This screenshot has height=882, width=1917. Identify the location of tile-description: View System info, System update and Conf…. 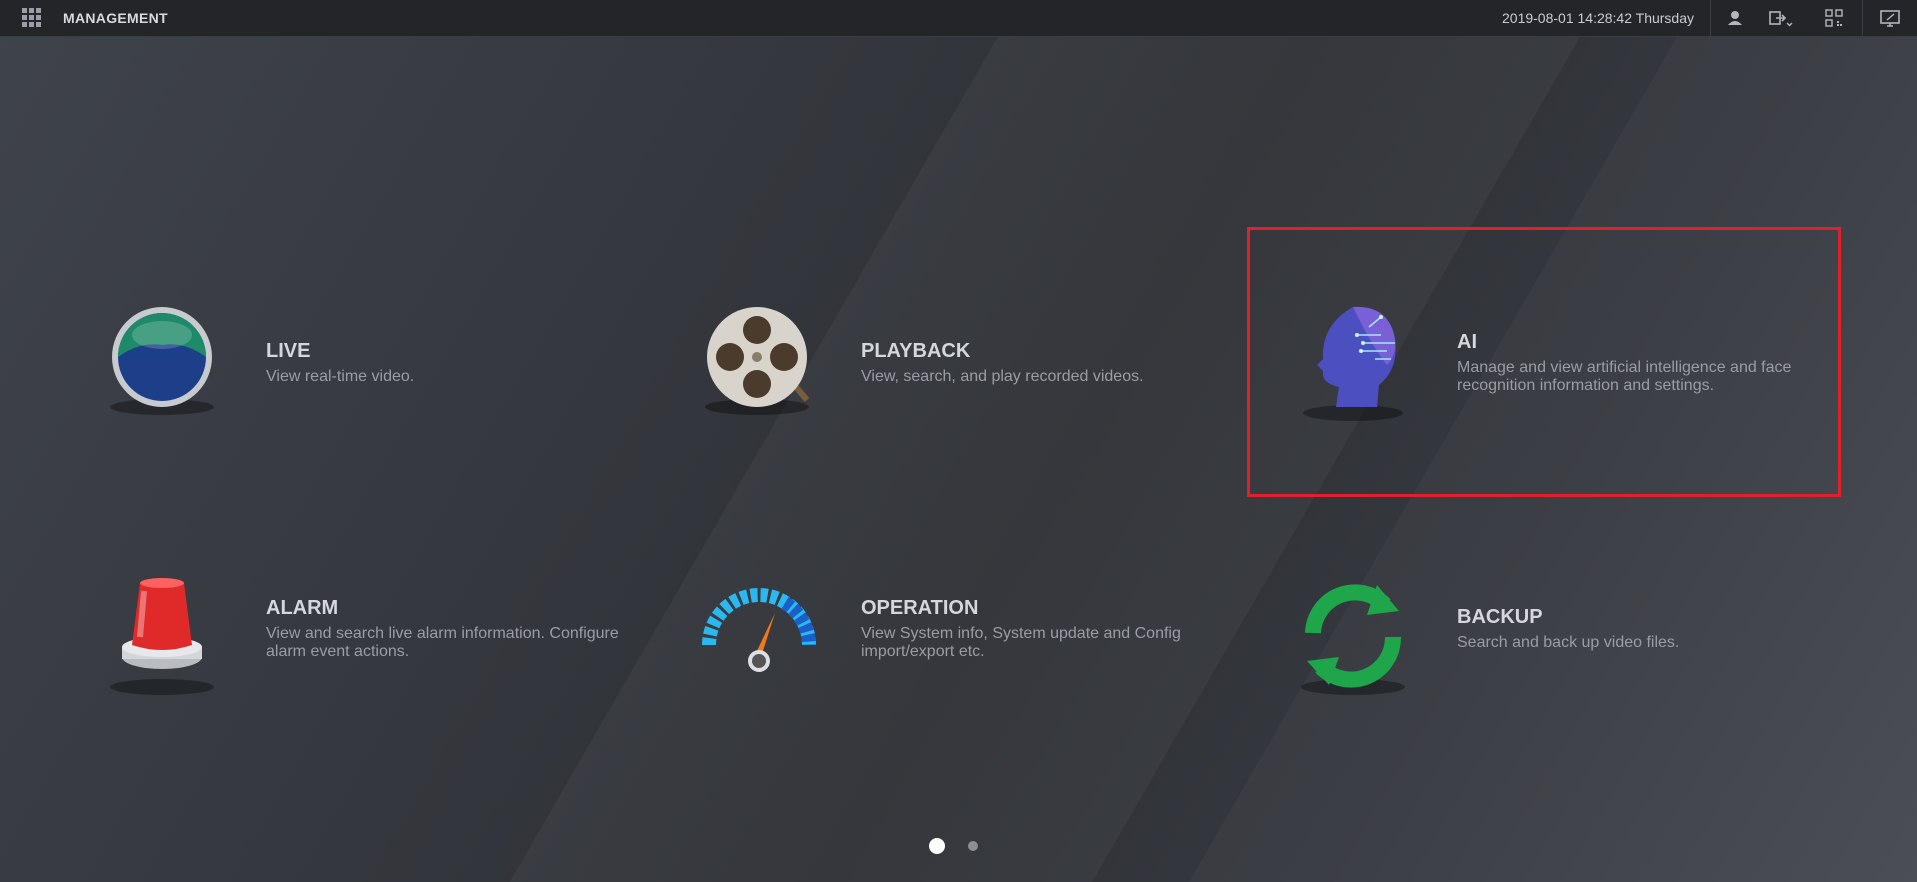
(1021, 642).